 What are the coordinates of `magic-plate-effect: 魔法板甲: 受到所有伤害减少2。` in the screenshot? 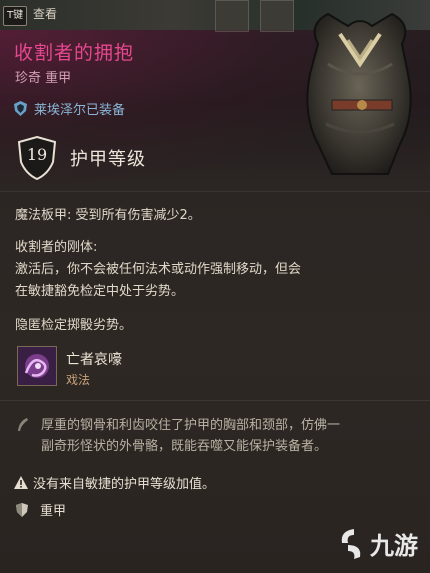 It's located at (108, 215).